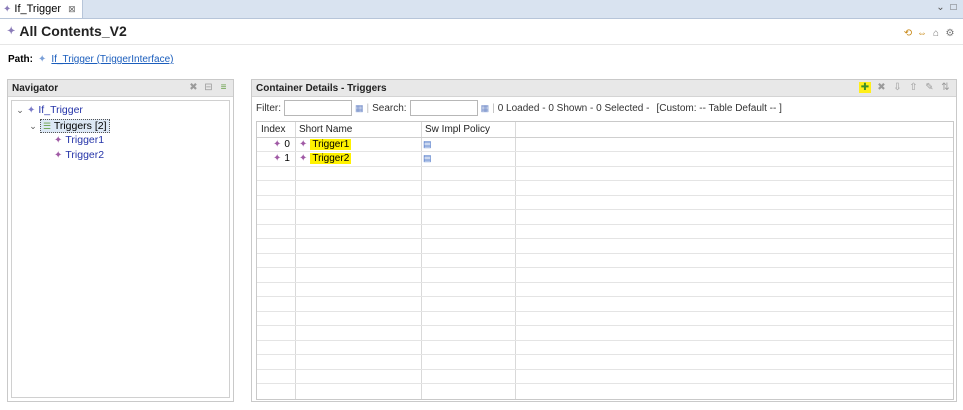  I want to click on row-index: 0, so click(287, 144).